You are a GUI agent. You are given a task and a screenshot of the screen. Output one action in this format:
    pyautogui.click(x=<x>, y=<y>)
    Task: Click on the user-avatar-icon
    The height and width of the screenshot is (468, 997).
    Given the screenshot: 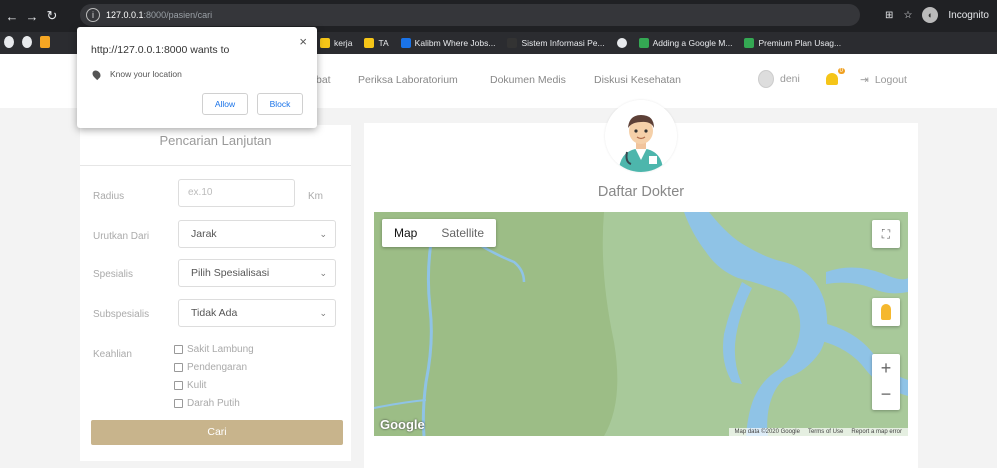 What is the action you would take?
    pyautogui.click(x=766, y=79)
    